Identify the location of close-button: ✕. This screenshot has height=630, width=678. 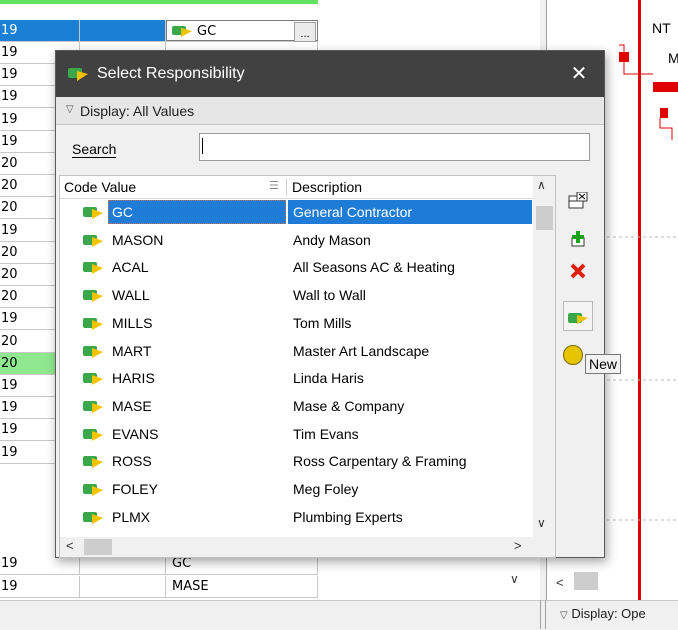
(579, 74).